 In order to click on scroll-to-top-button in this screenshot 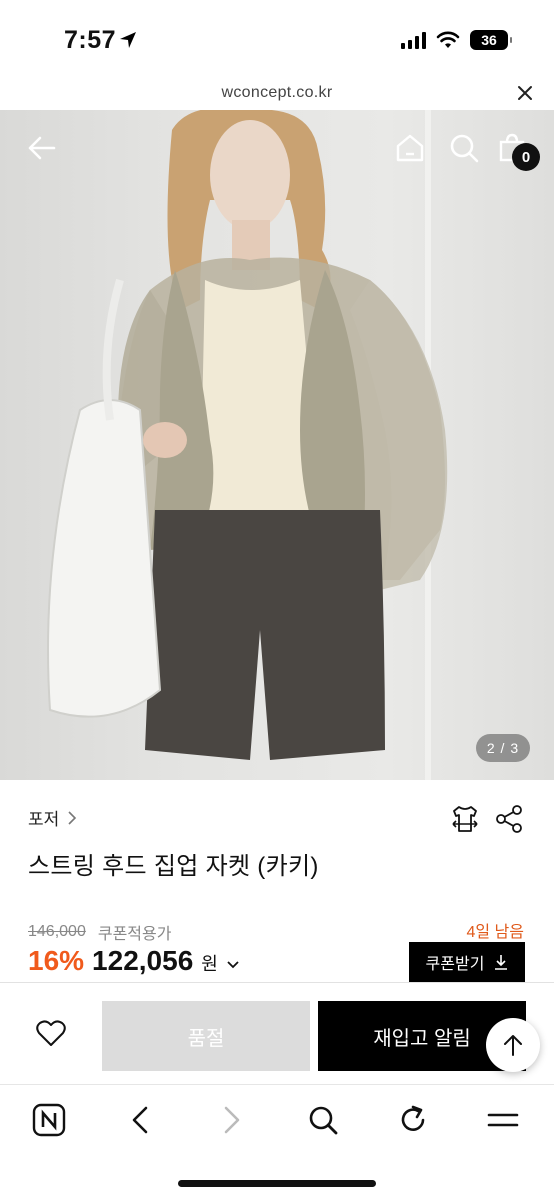, I will do `click(513, 1045)`.